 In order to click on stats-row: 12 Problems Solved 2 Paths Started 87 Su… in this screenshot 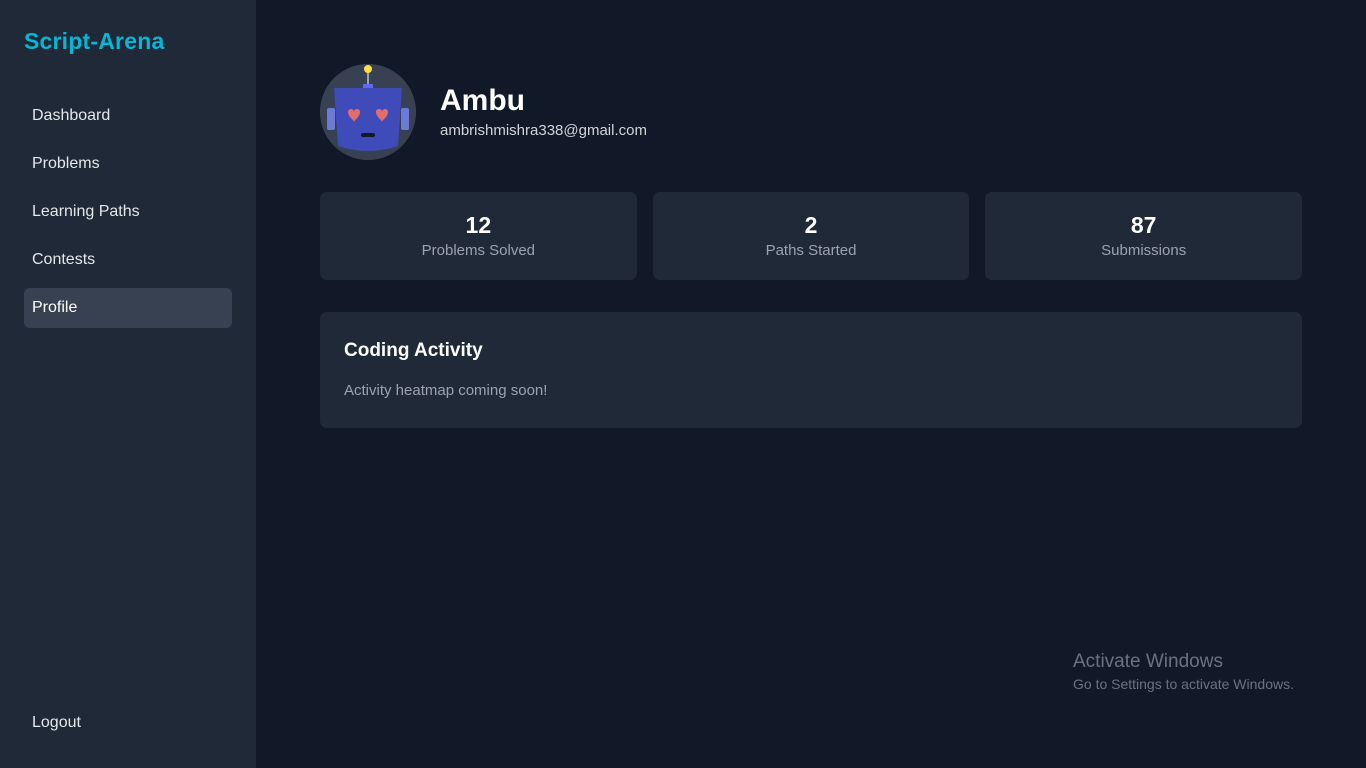, I will do `click(811, 236)`.